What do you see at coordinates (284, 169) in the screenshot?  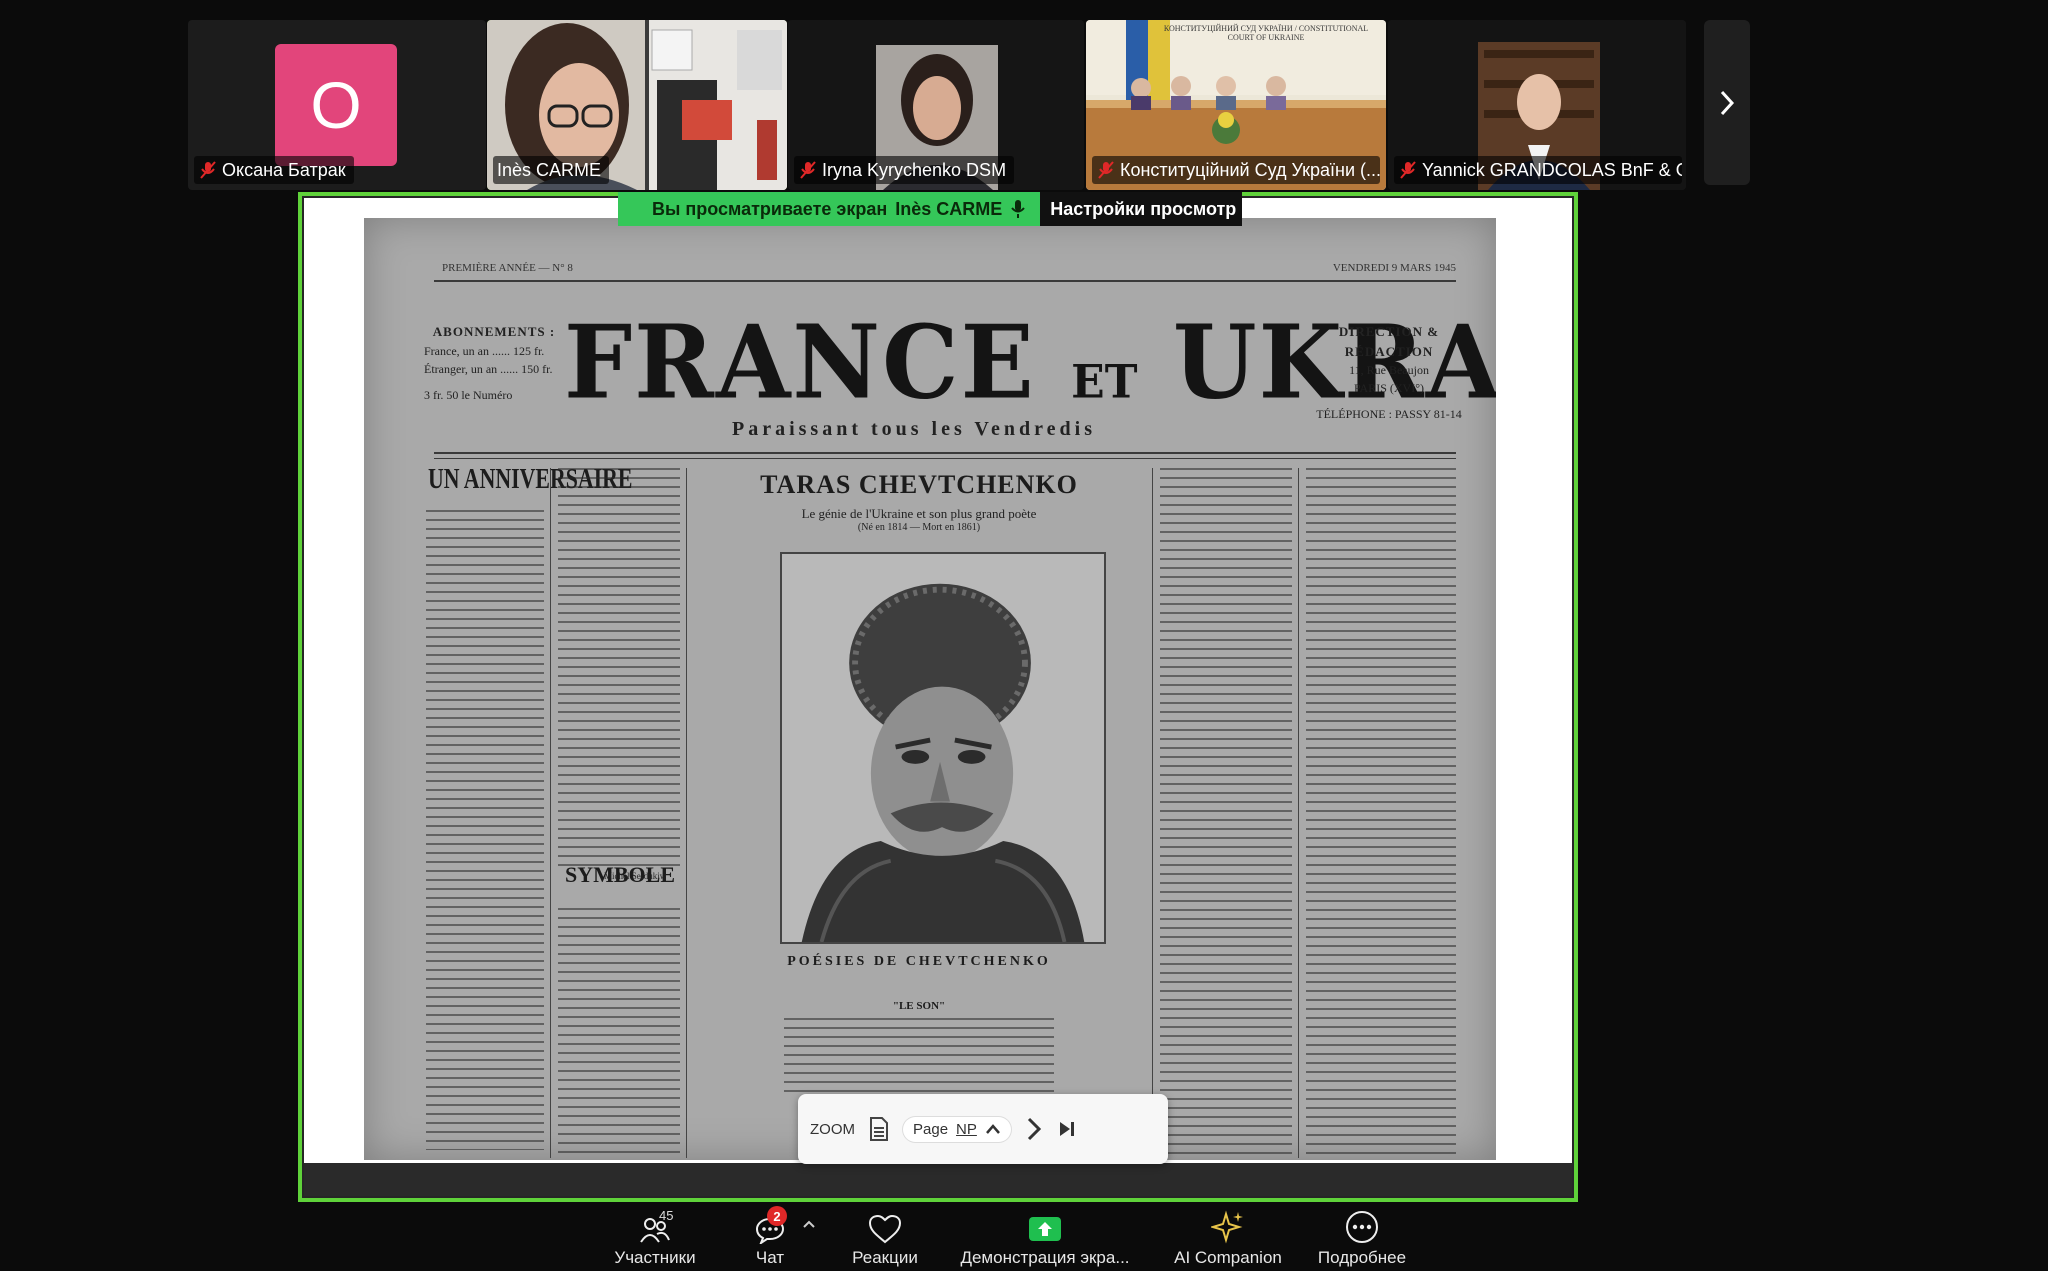 I see `participant-name: Оксана Батрак` at bounding box center [284, 169].